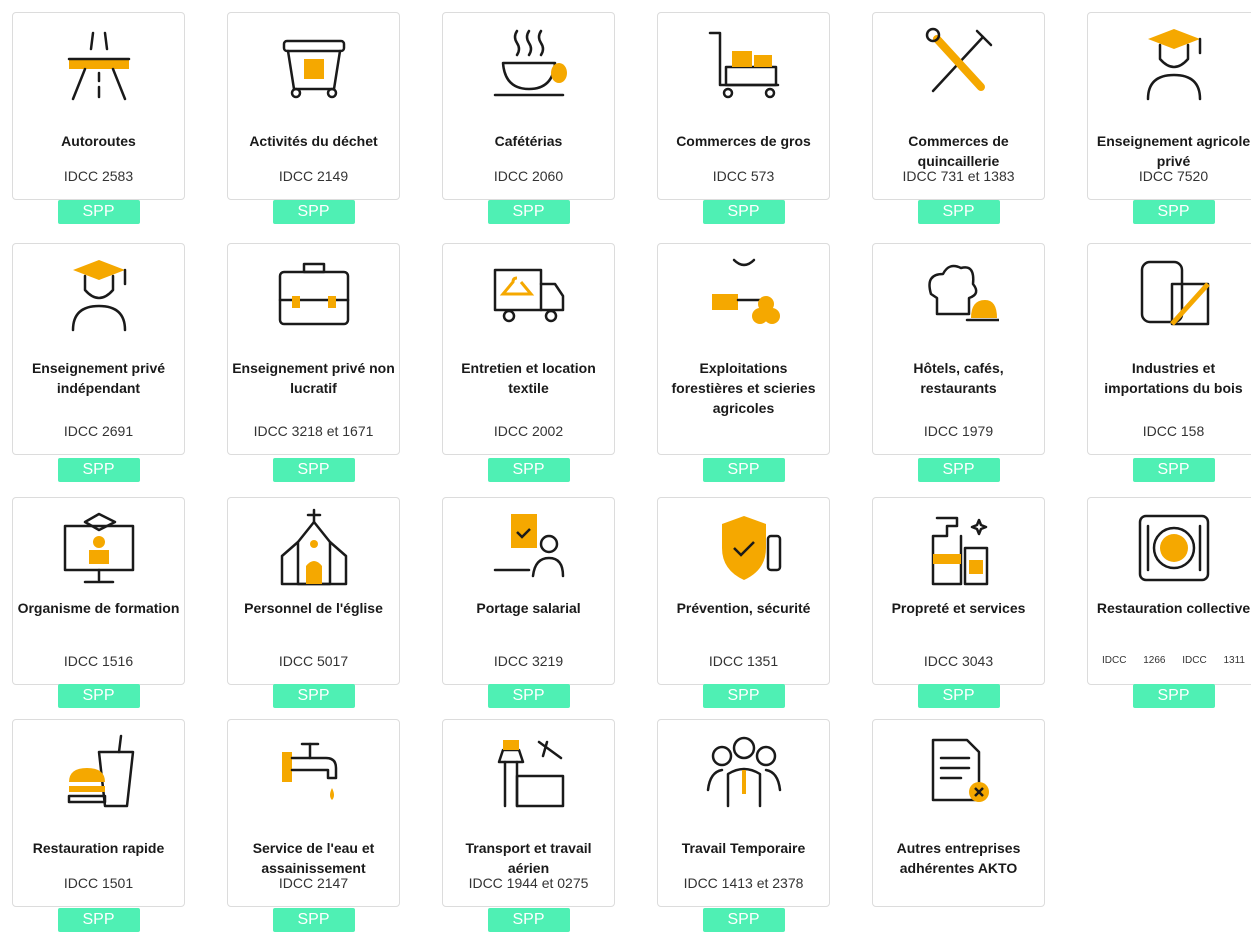  I want to click on cart-icon, so click(744, 63).